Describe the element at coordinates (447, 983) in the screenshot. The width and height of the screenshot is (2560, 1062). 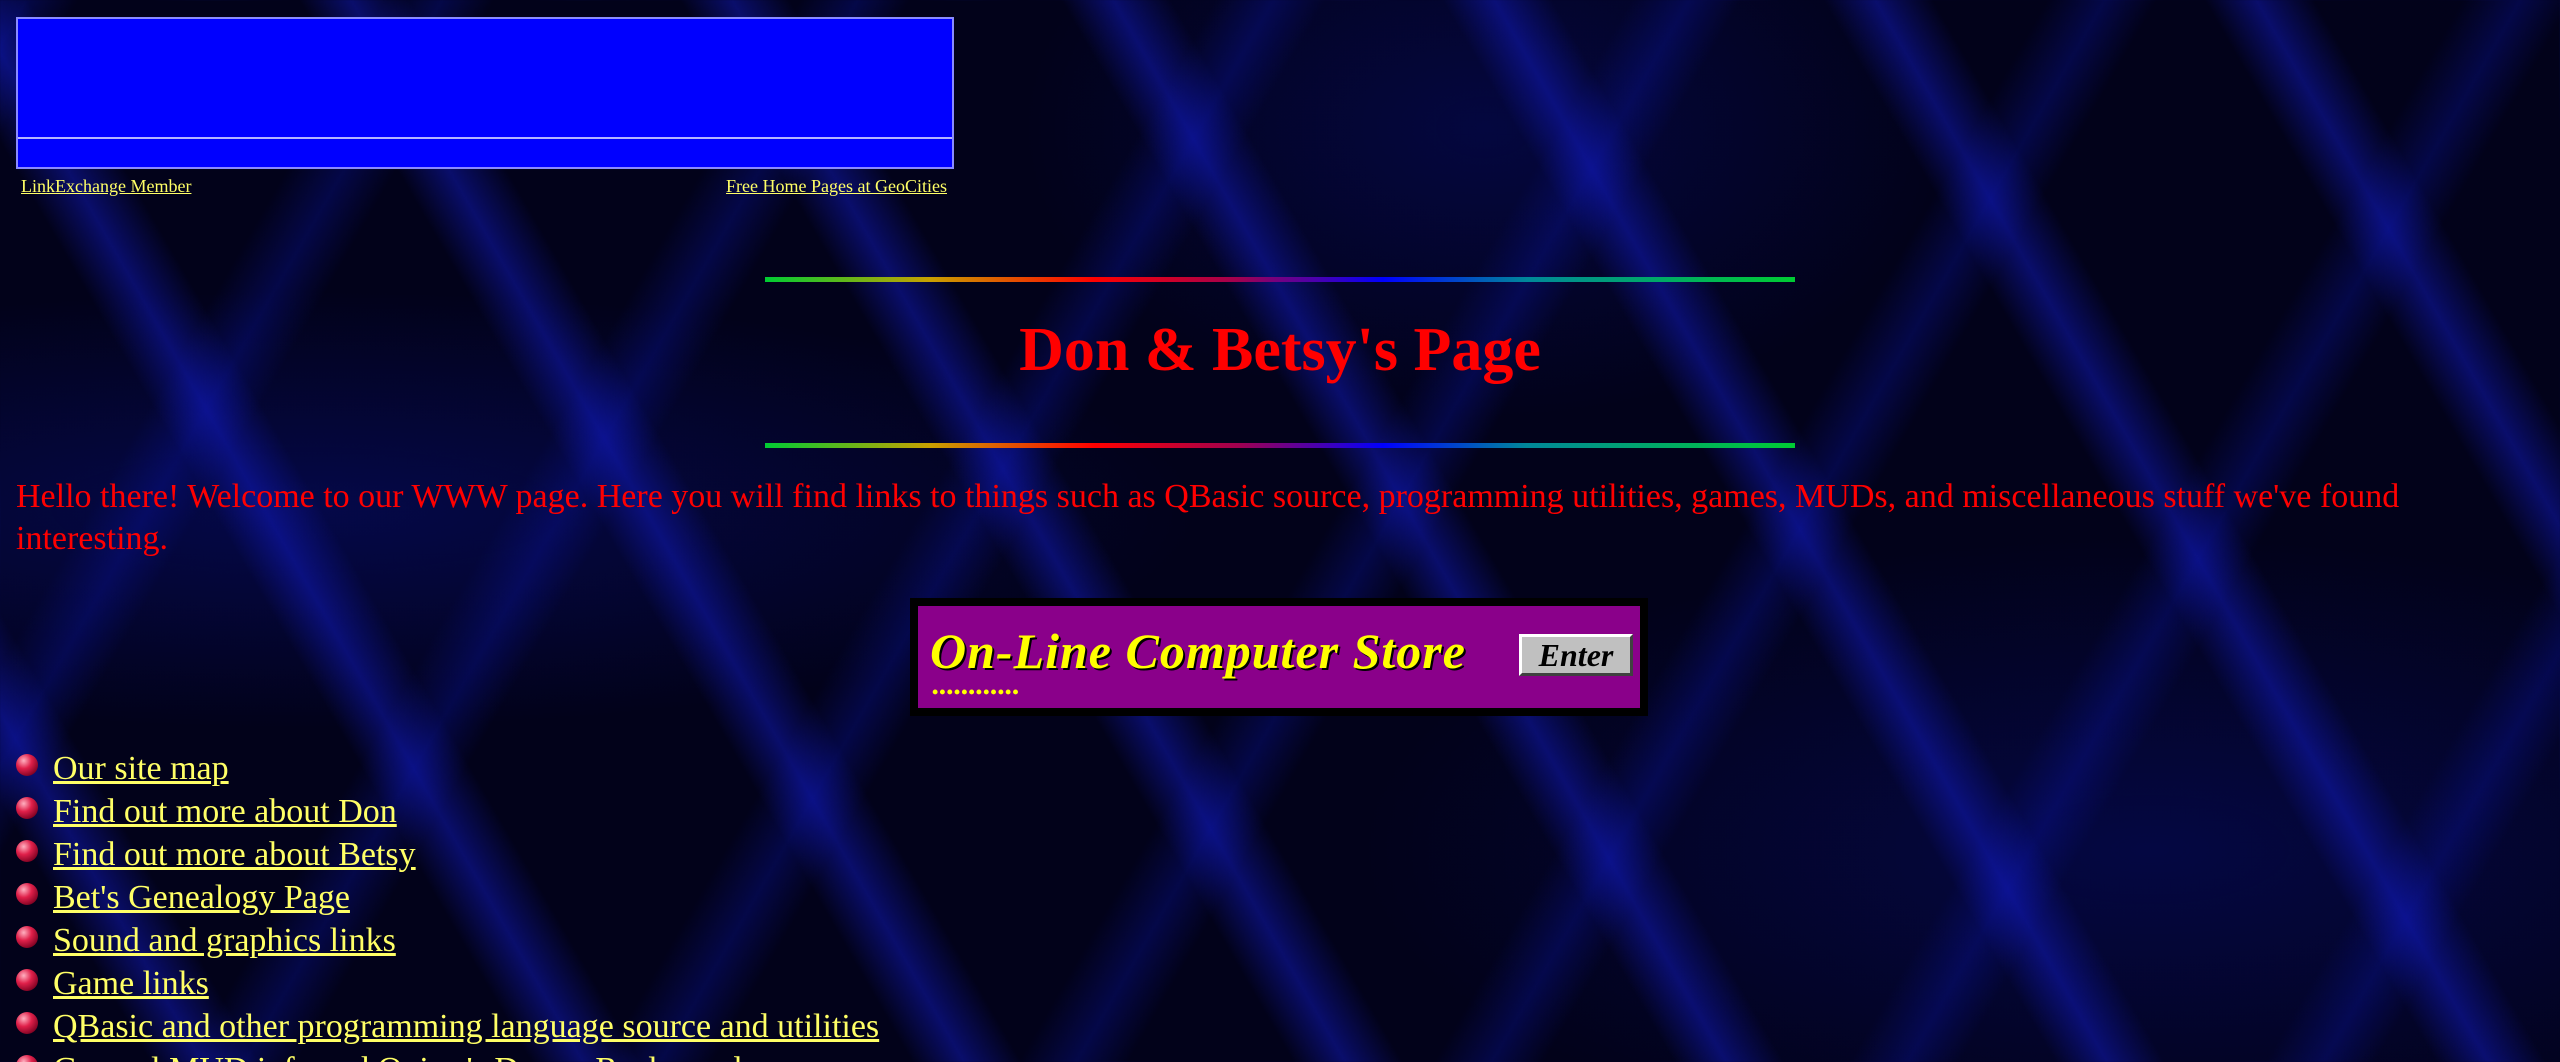
I see `list-item: Game links` at that location.